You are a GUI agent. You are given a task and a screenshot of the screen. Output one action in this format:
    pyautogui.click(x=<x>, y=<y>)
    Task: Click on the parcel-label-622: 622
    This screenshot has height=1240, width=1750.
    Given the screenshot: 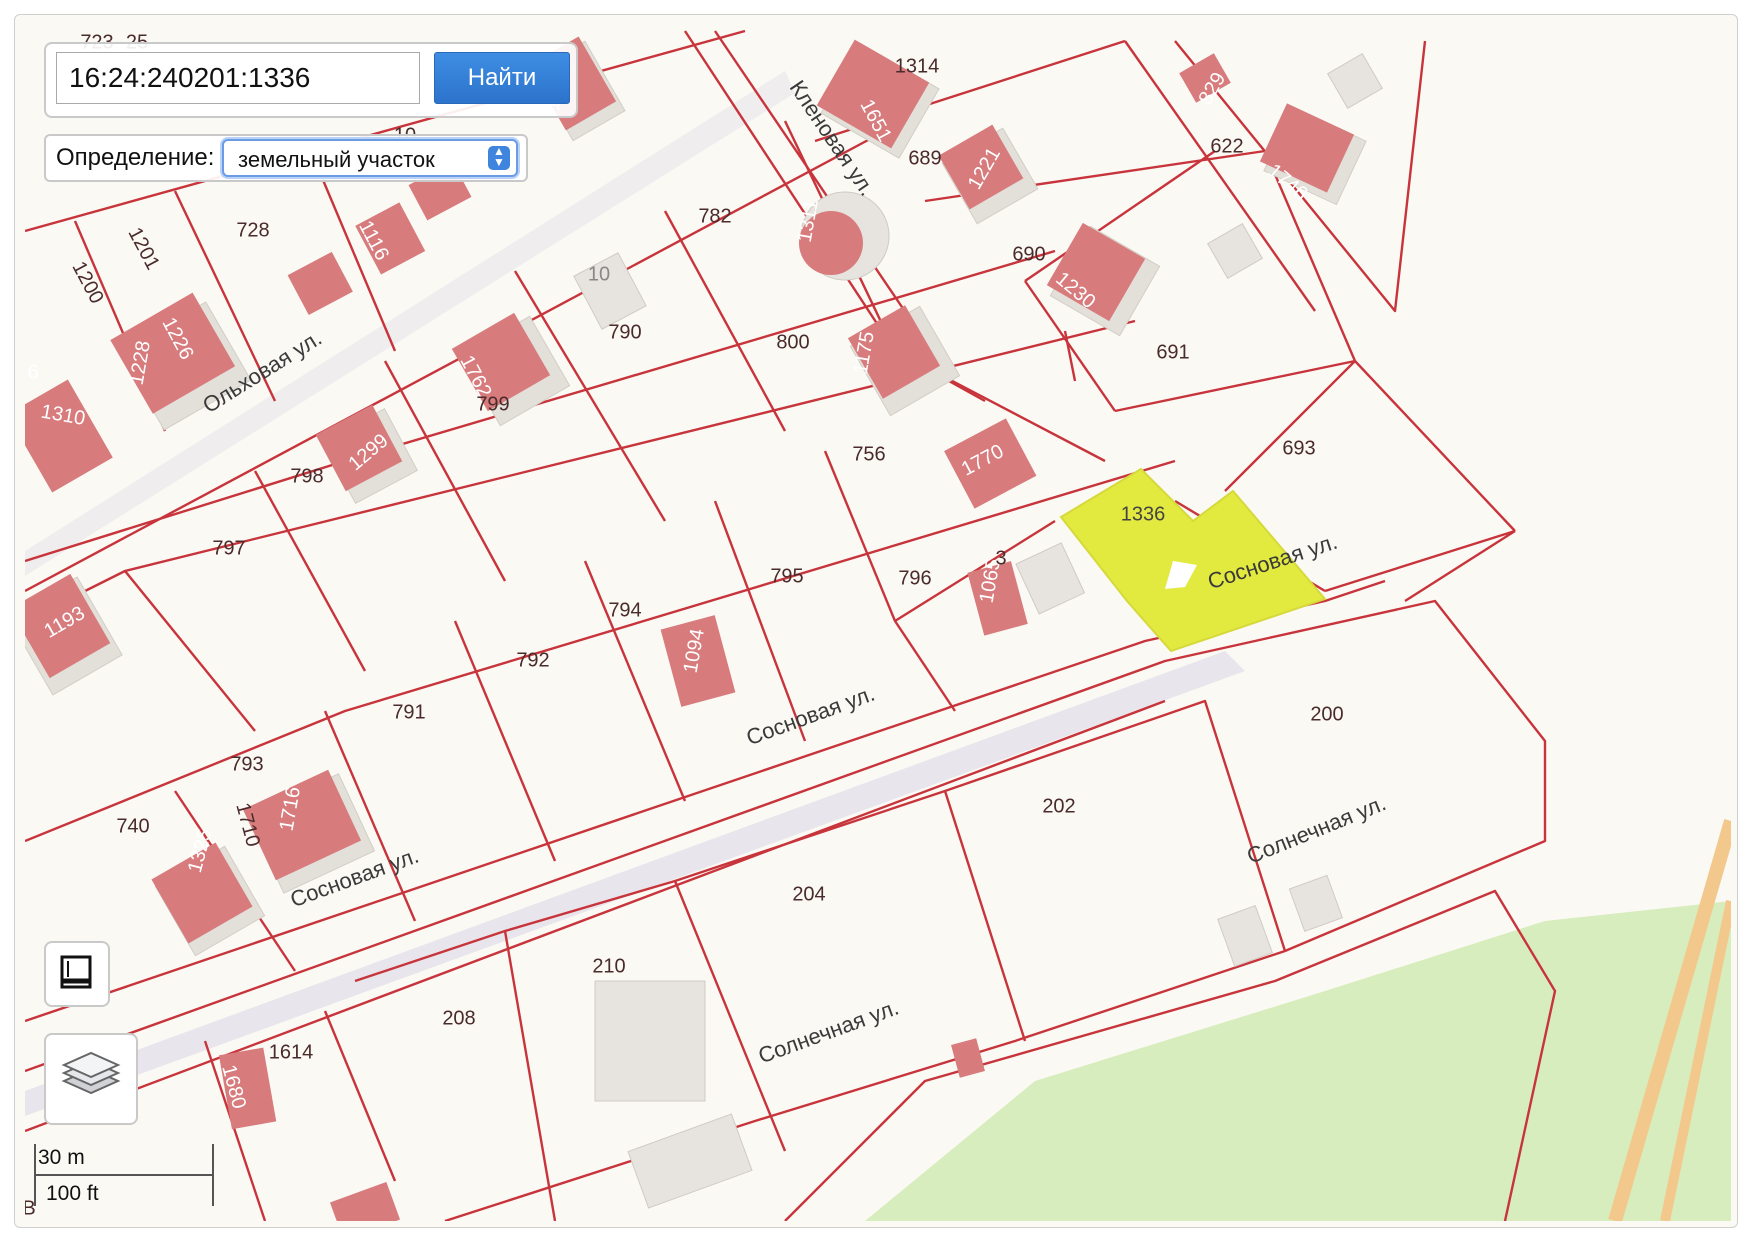 What is the action you would take?
    pyautogui.click(x=1226, y=146)
    